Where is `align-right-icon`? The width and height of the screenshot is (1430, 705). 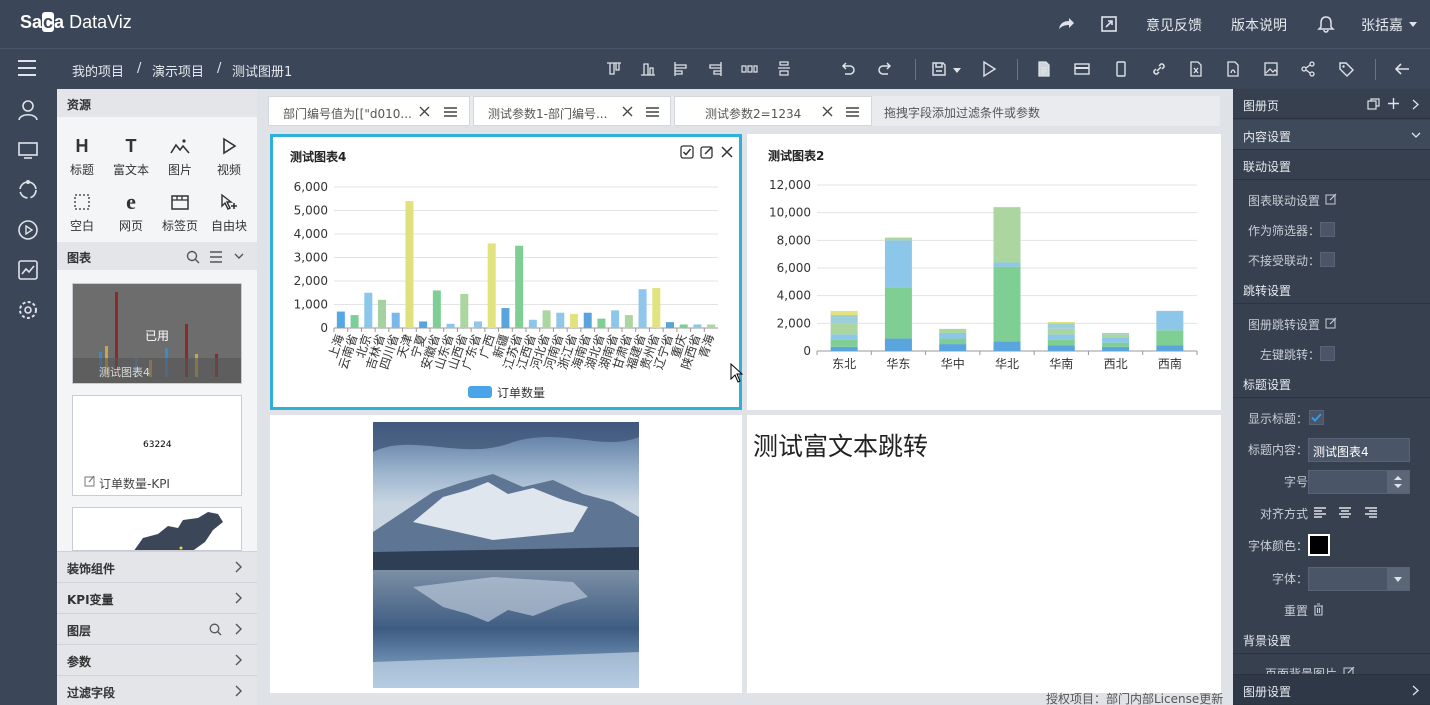
align-right-icon is located at coordinates (1371, 512).